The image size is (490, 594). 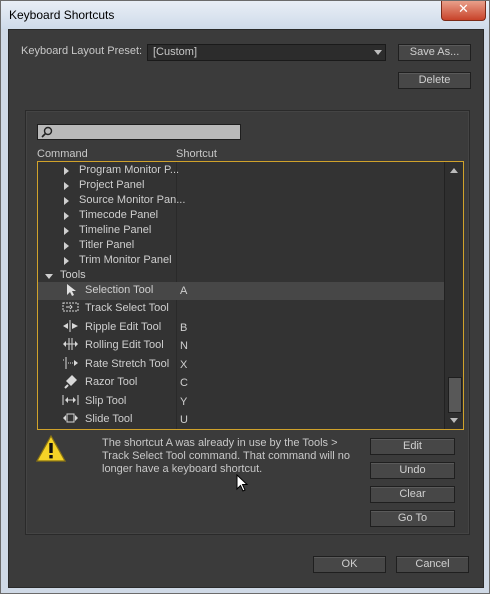 I want to click on scroll-up-icon, so click(x=454, y=170).